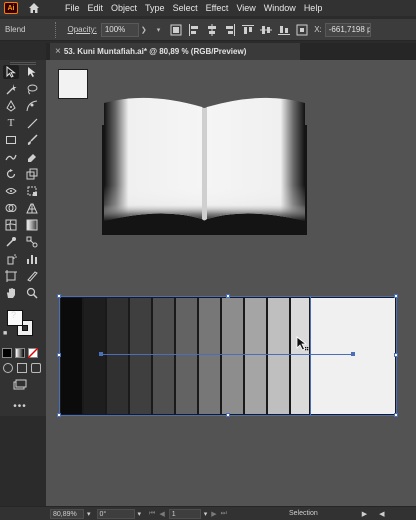  What do you see at coordinates (161, 514) in the screenshot?
I see `previous-artboard-icon: ◀` at bounding box center [161, 514].